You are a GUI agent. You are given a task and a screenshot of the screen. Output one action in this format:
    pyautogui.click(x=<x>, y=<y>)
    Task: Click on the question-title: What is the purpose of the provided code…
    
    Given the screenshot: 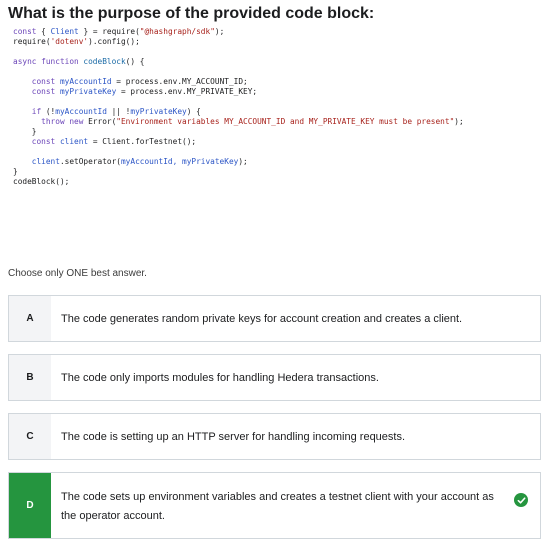 What is the action you would take?
    pyautogui.click(x=191, y=13)
    